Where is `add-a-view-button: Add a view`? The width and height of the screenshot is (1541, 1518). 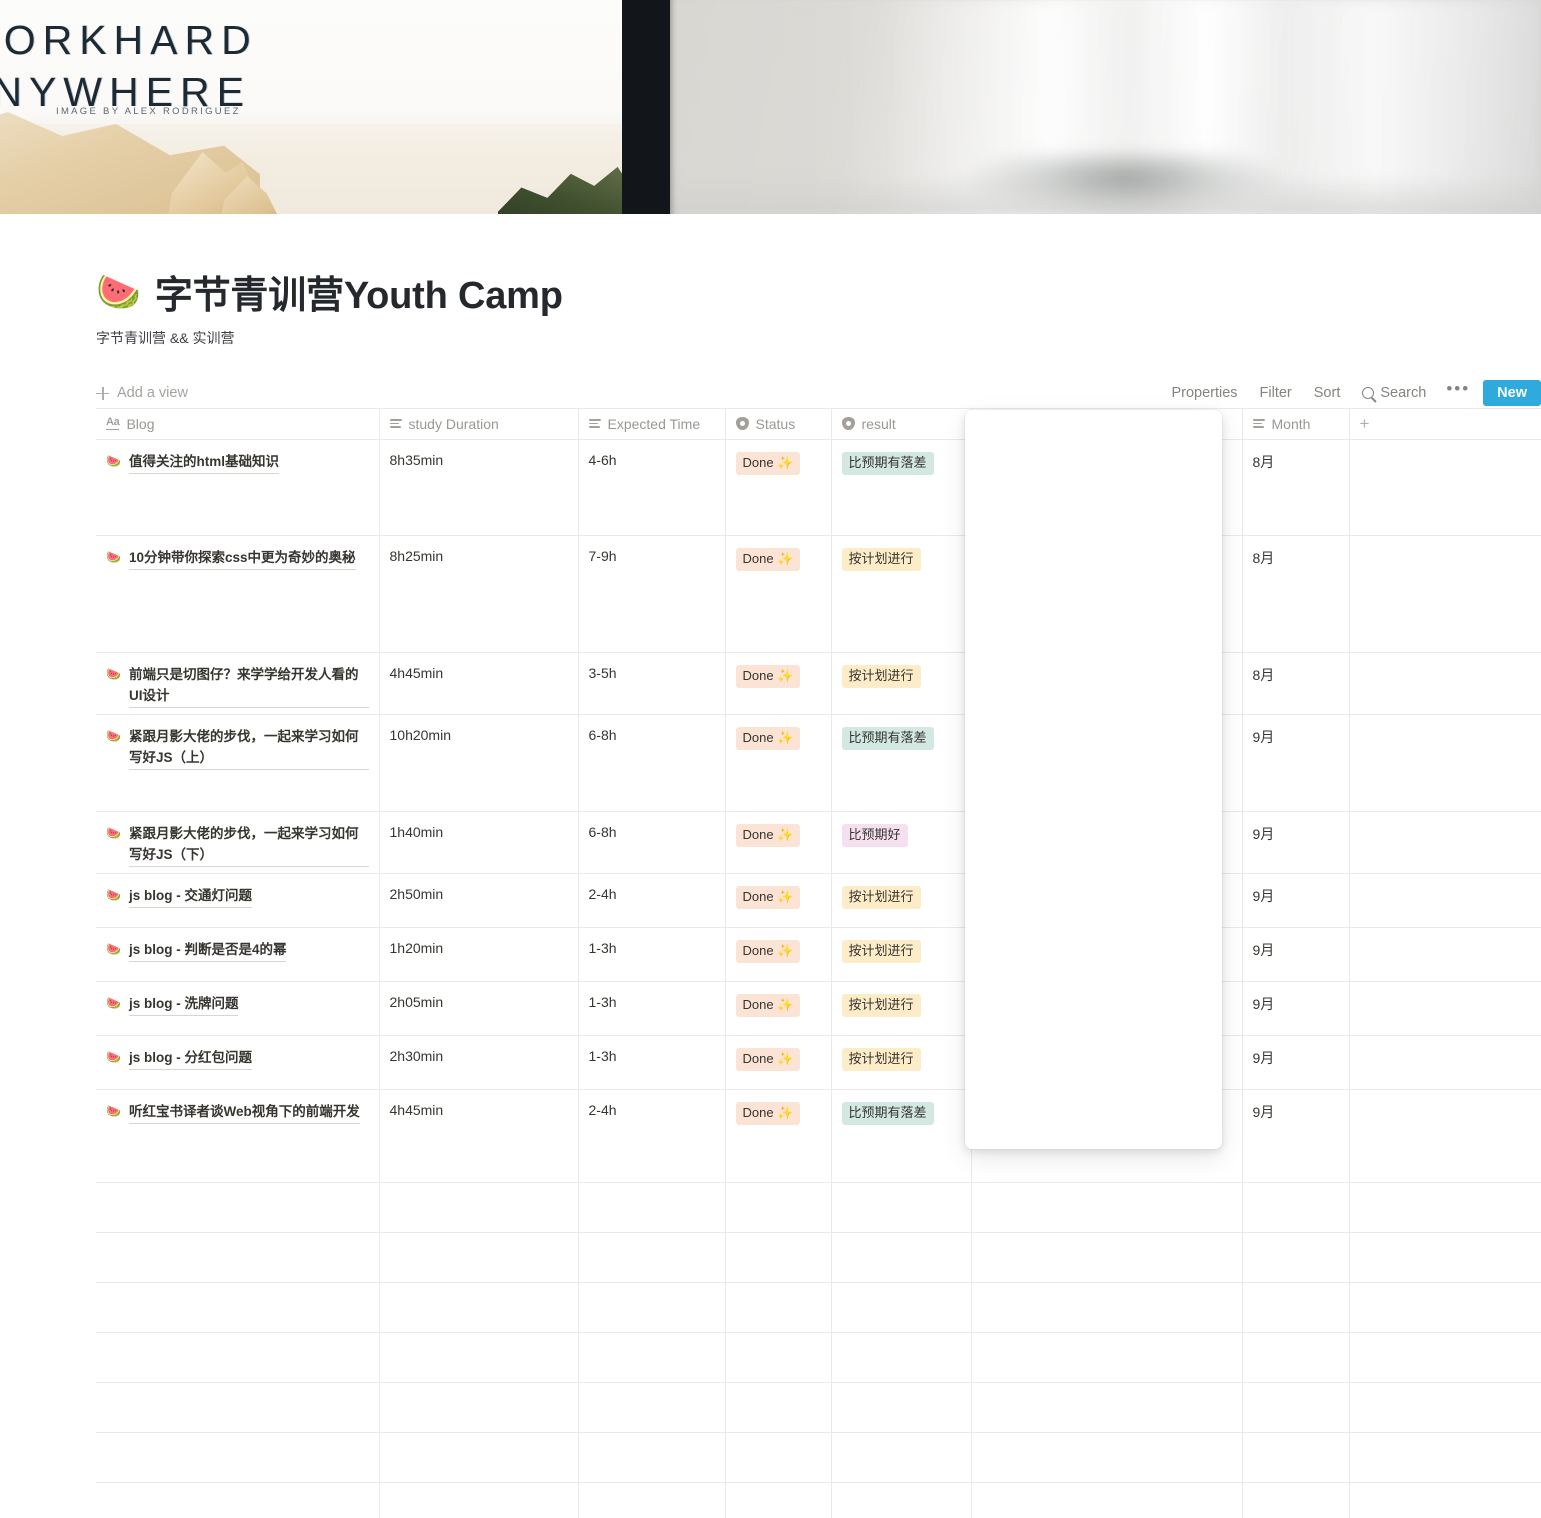
add-a-view-button: Add a view is located at coordinates (142, 393).